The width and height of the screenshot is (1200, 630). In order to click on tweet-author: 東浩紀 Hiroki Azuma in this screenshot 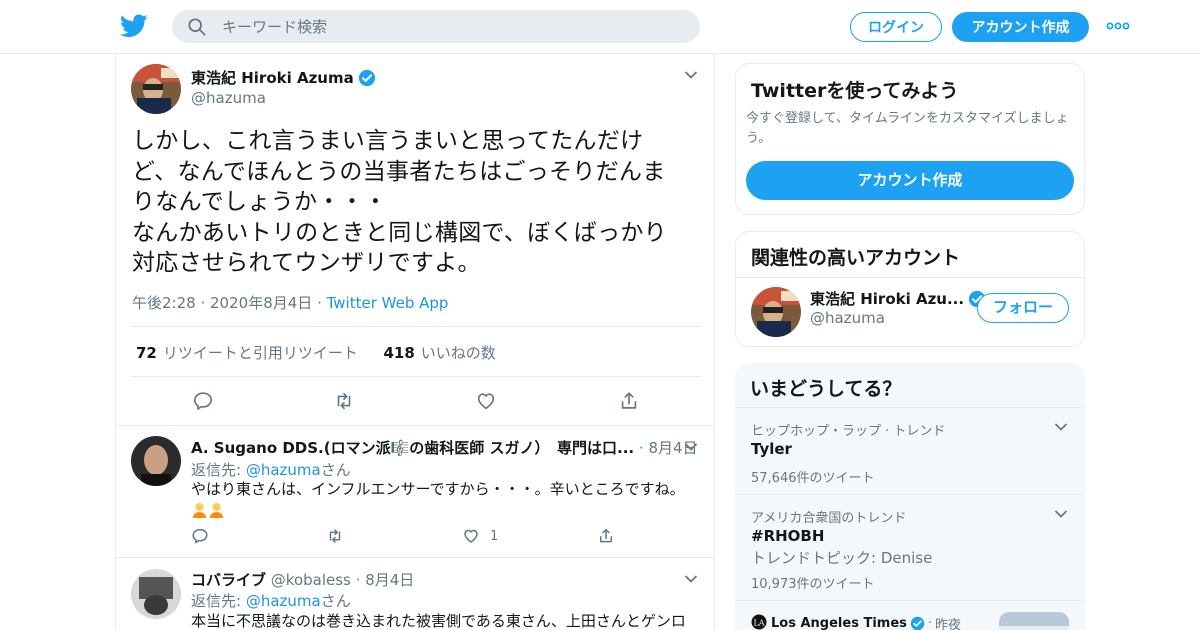, I will do `click(283, 77)`.